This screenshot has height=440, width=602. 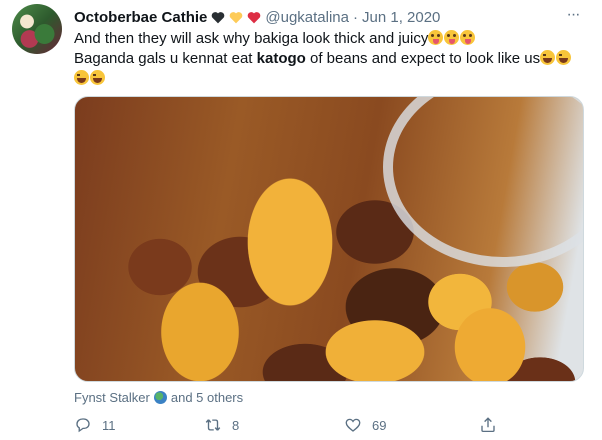 What do you see at coordinates (95, 425) in the screenshot?
I see `reply-button: 11` at bounding box center [95, 425].